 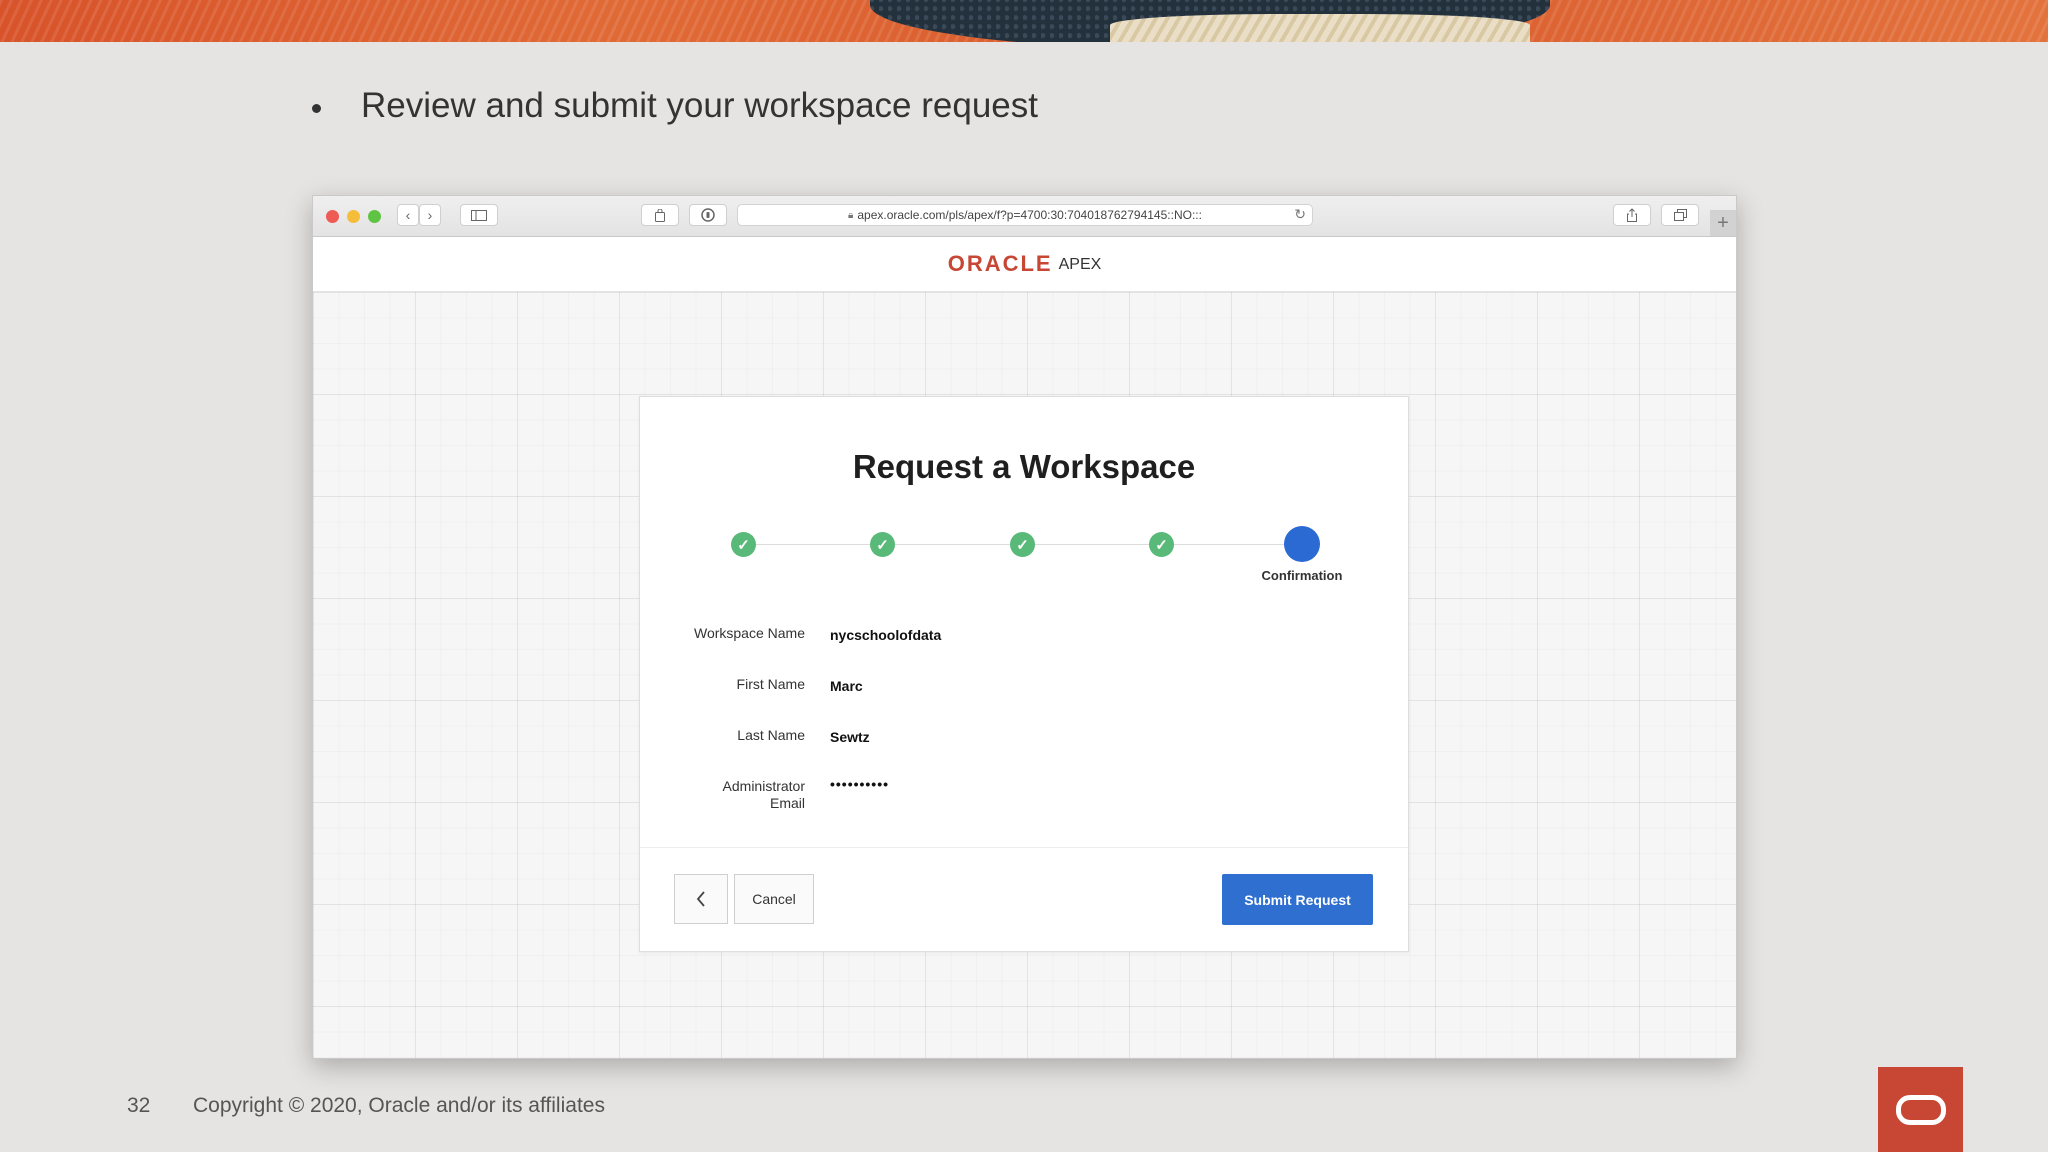 What do you see at coordinates (1024, 21) in the screenshot?
I see `slide-header-banner` at bounding box center [1024, 21].